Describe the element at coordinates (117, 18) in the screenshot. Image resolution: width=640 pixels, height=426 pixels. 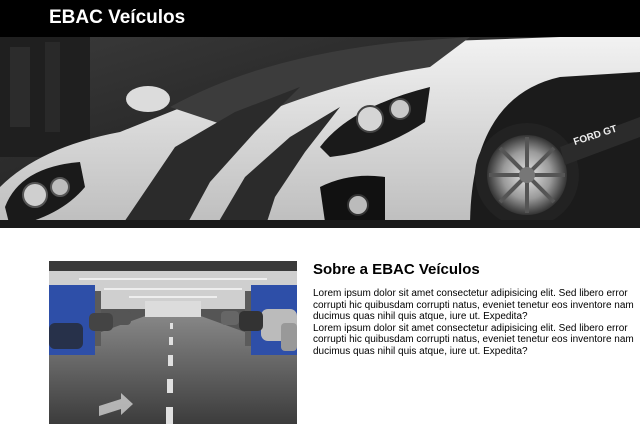
I see `site-brand: EBAC Veículos` at that location.